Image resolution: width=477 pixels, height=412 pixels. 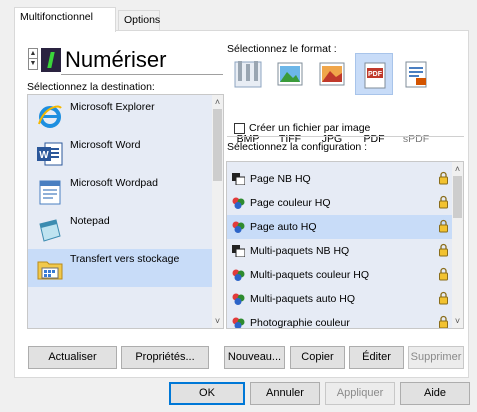 What do you see at coordinates (121, 116) in the screenshot?
I see `destination-item: Microsoft Explorer` at bounding box center [121, 116].